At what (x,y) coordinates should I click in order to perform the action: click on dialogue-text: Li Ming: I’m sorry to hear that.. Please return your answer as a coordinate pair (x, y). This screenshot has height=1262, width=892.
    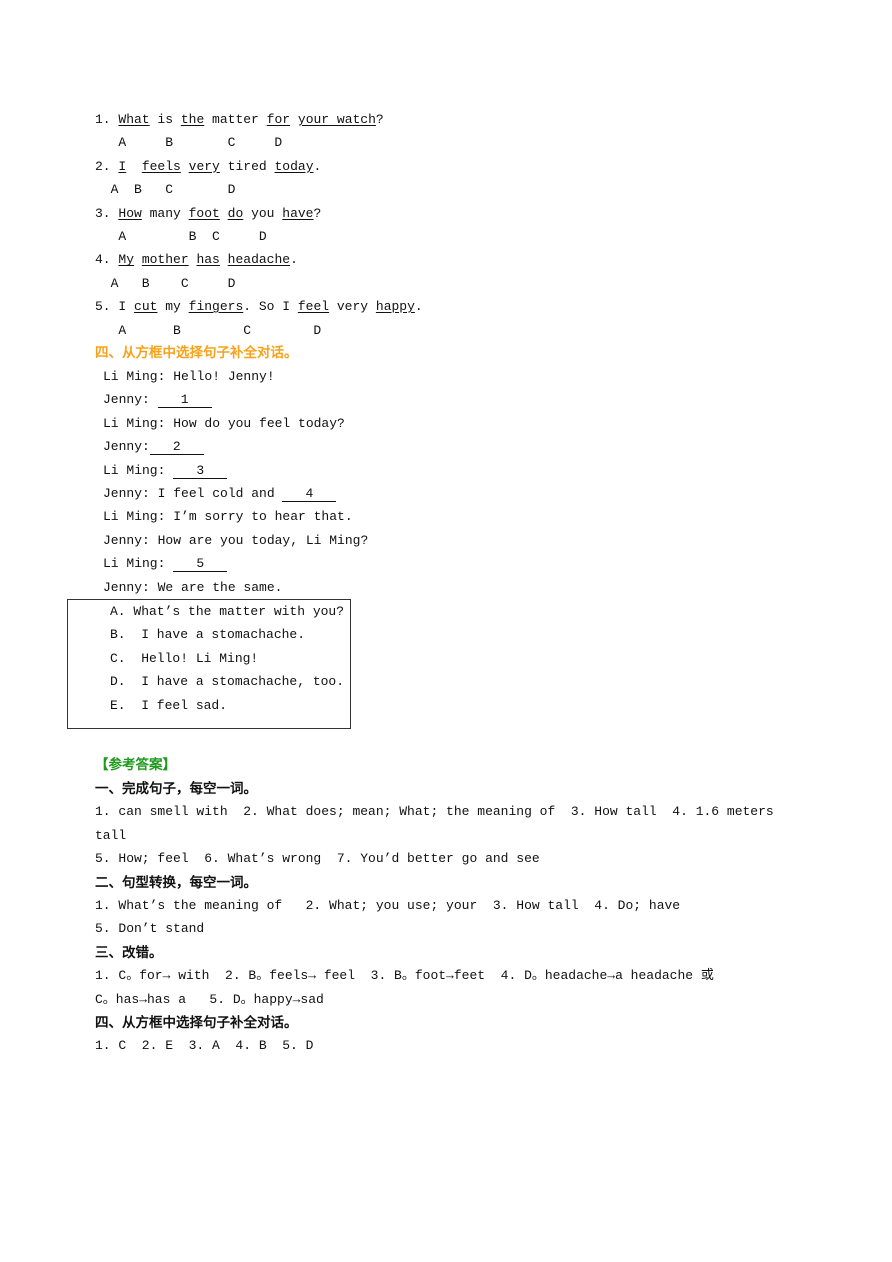
    Looking at the image, I should click on (228, 517).